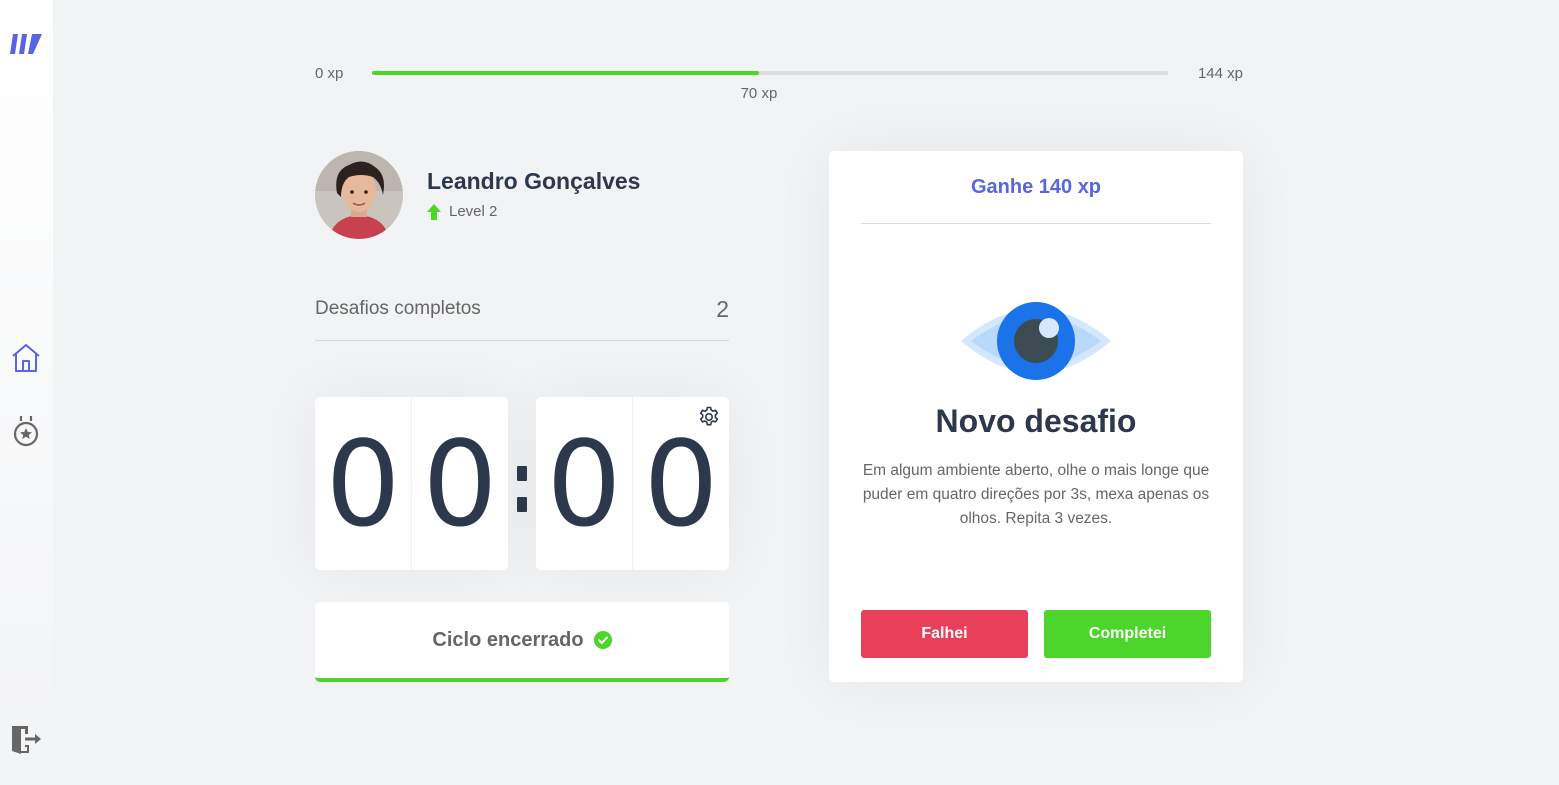 The image size is (1559, 785). I want to click on xp-max-label: 144 xp, so click(1220, 73).